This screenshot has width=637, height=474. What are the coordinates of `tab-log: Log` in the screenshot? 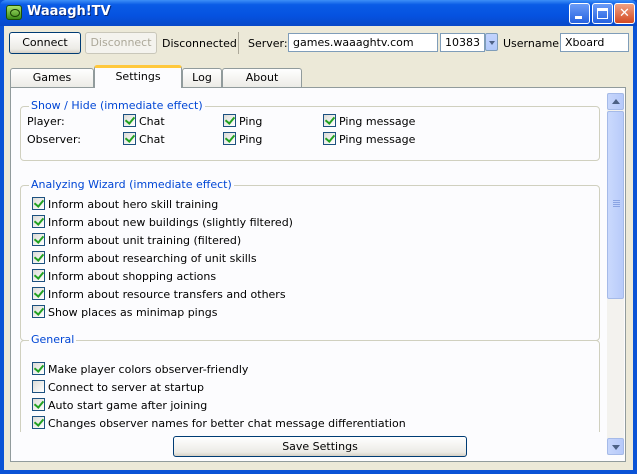 It's located at (202, 77).